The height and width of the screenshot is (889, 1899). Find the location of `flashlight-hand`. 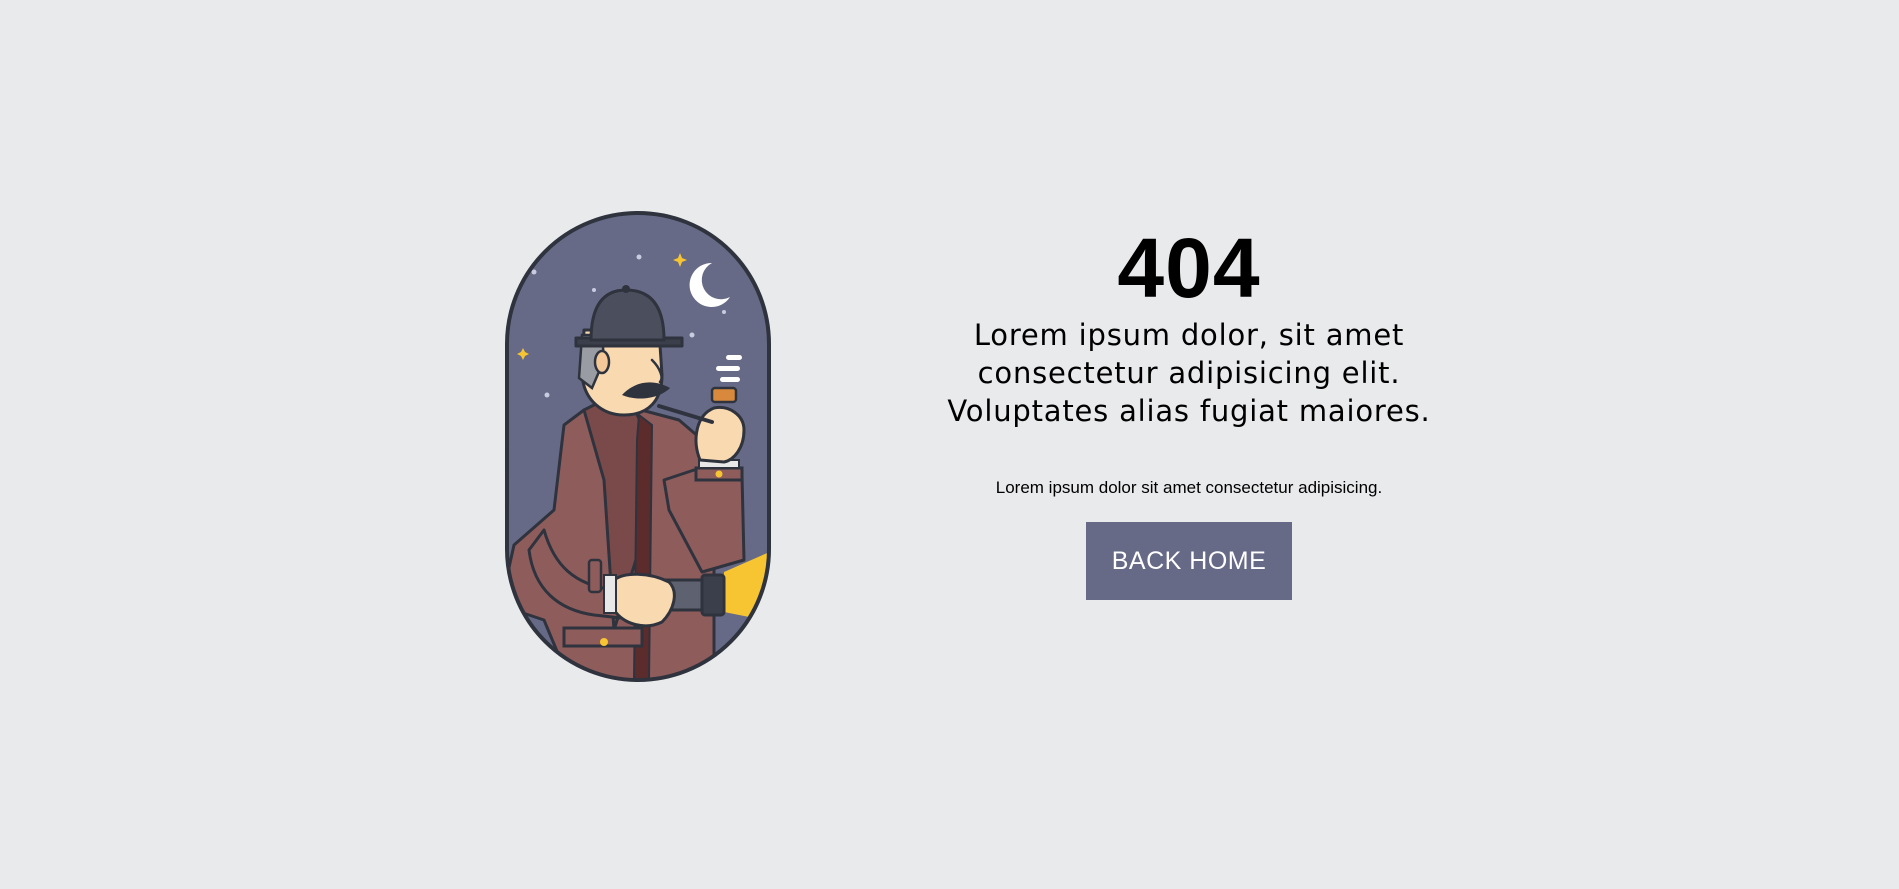

flashlight-hand is located at coordinates (644, 600).